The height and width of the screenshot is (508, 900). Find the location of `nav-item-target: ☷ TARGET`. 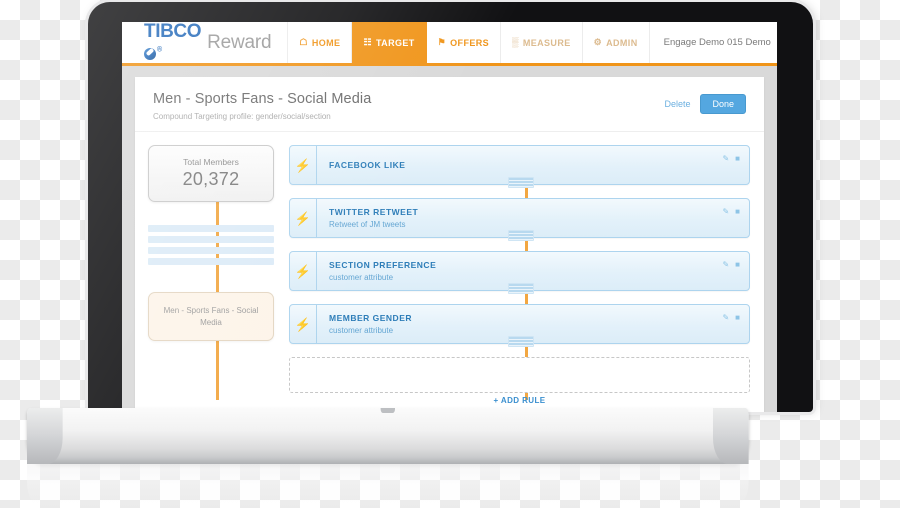

nav-item-target: ☷ TARGET is located at coordinates (389, 42).